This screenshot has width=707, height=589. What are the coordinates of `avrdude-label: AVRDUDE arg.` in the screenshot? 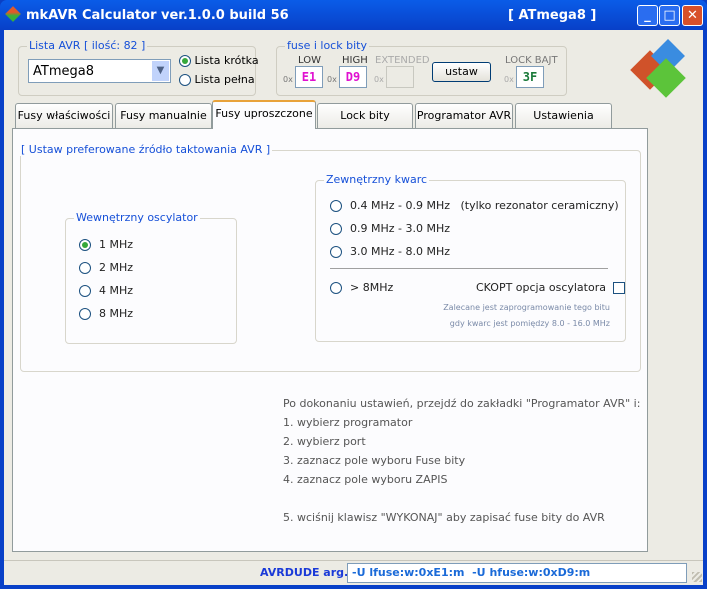 It's located at (304, 572).